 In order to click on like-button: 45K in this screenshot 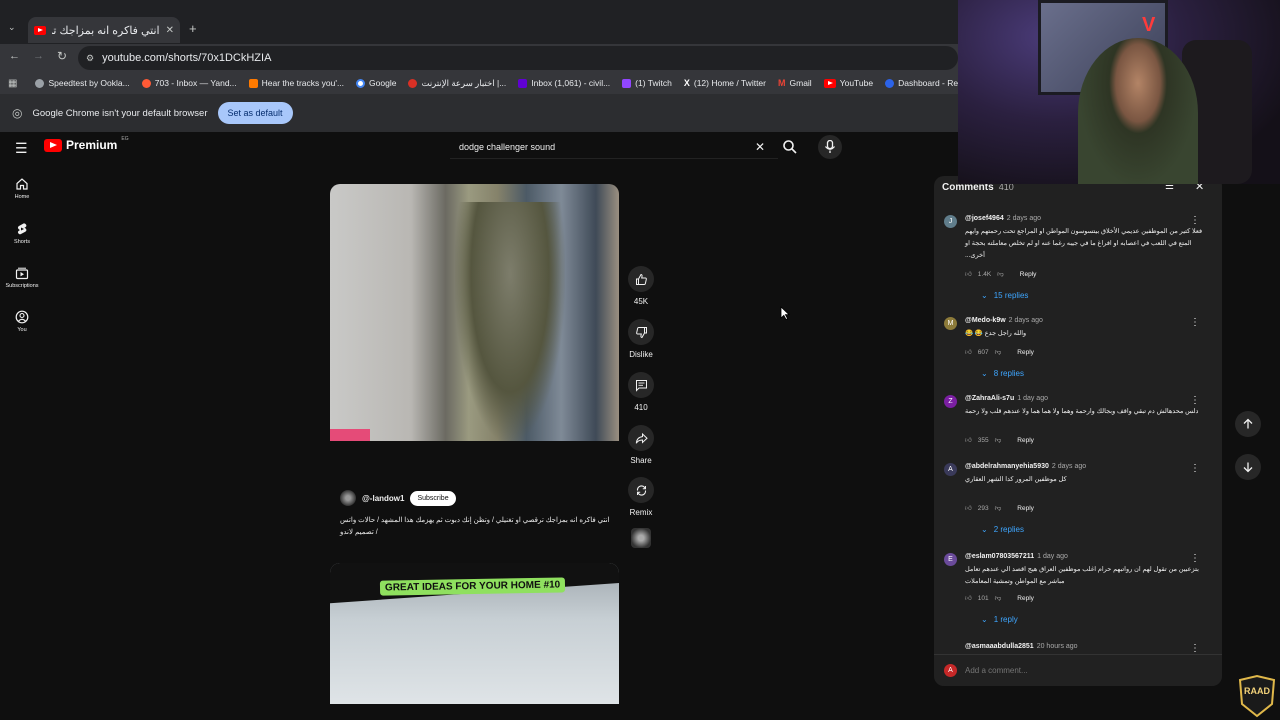, I will do `click(641, 286)`.